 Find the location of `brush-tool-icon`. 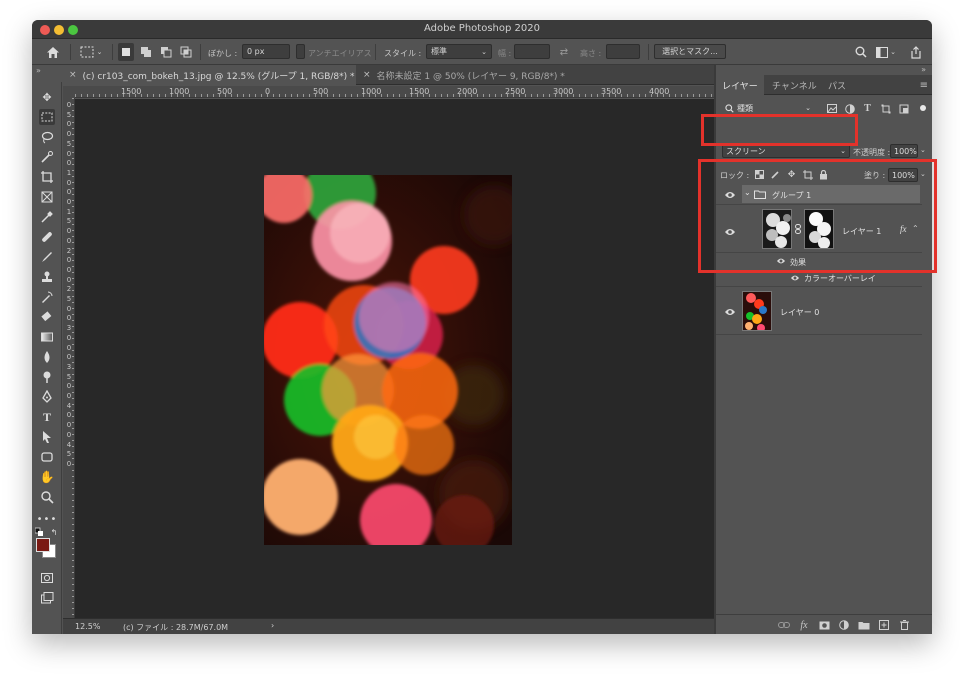

brush-tool-icon is located at coordinates (47, 257).